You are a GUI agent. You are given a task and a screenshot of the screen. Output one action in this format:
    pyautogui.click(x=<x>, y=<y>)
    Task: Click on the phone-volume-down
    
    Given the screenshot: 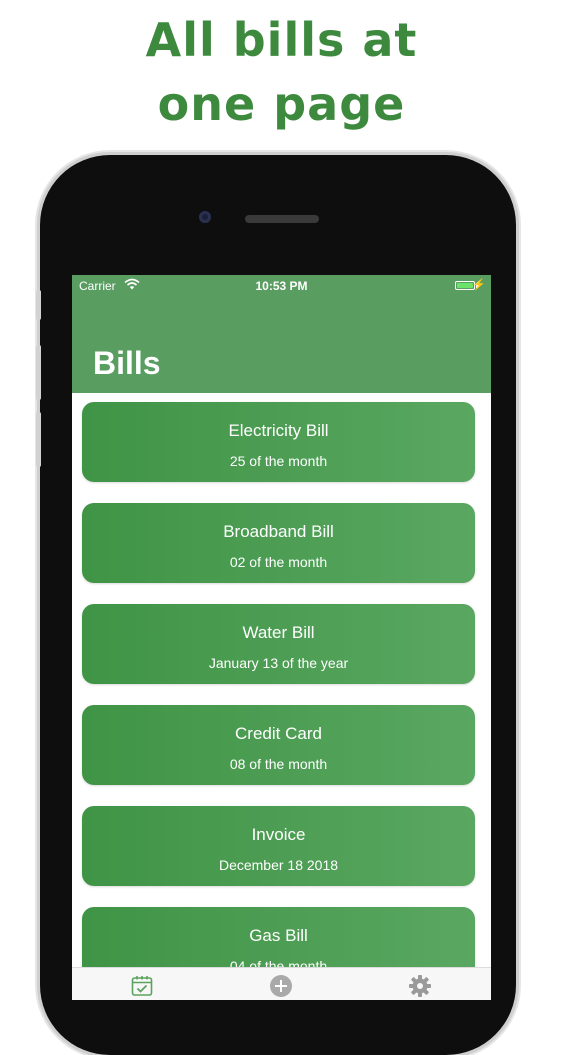 What is the action you would take?
    pyautogui.click(x=38, y=439)
    